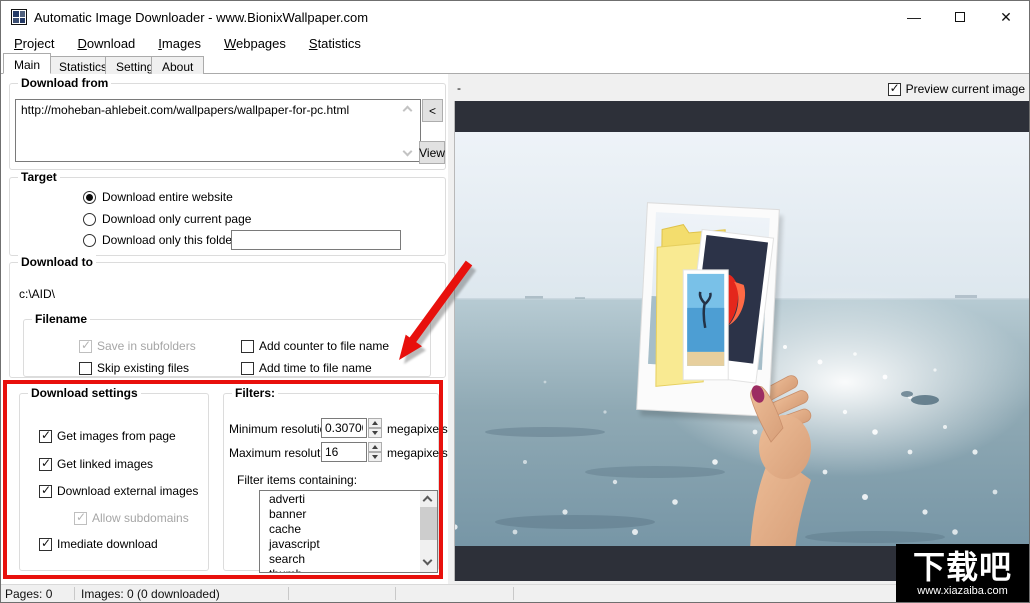 This screenshot has width=1030, height=603. I want to click on url-scroll-up-icon, so click(408, 109).